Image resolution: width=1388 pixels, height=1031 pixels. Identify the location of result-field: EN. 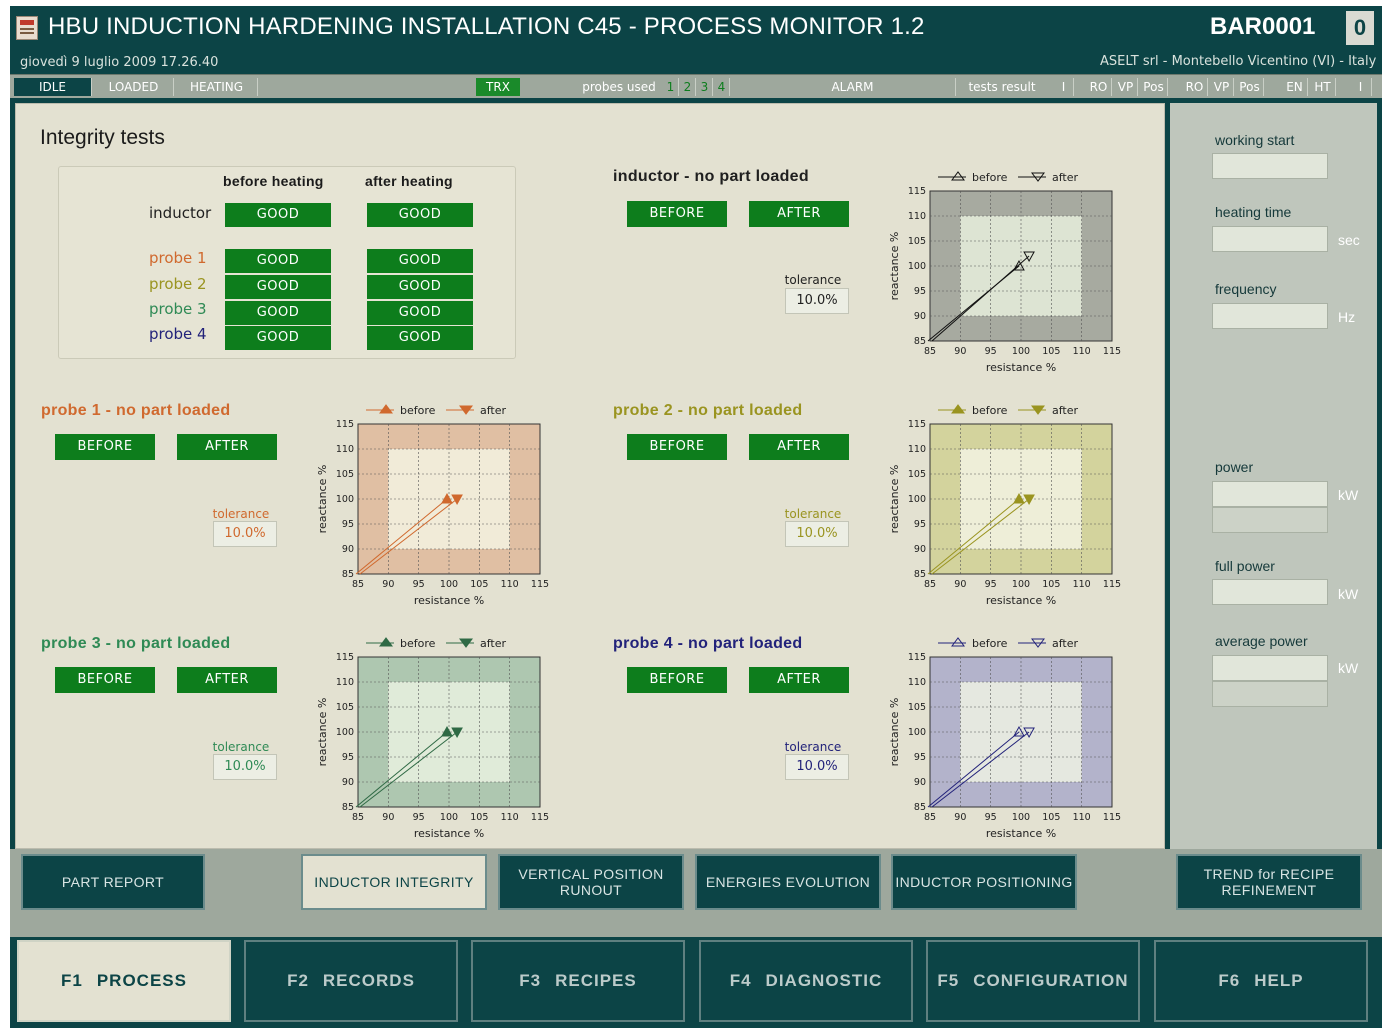
(1295, 87).